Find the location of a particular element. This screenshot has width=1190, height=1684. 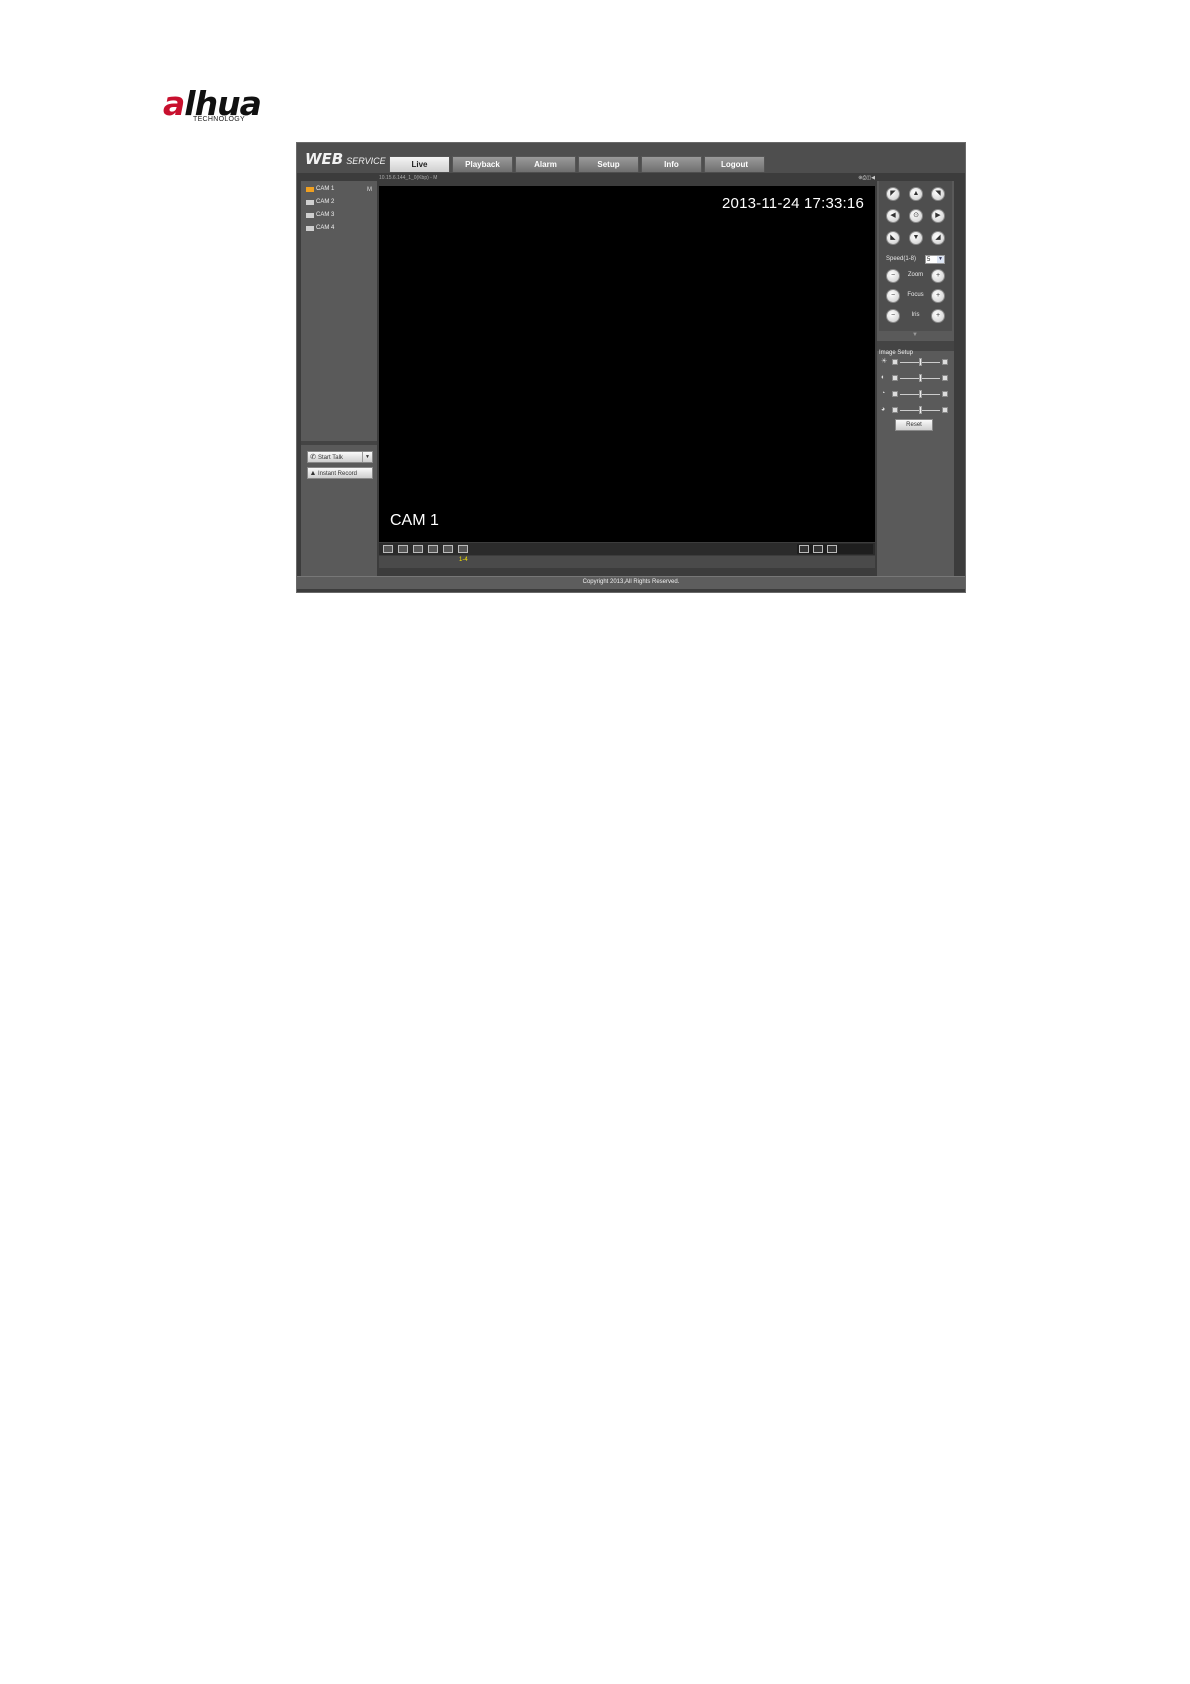

pan-down-left-button: ◣ is located at coordinates (893, 238).